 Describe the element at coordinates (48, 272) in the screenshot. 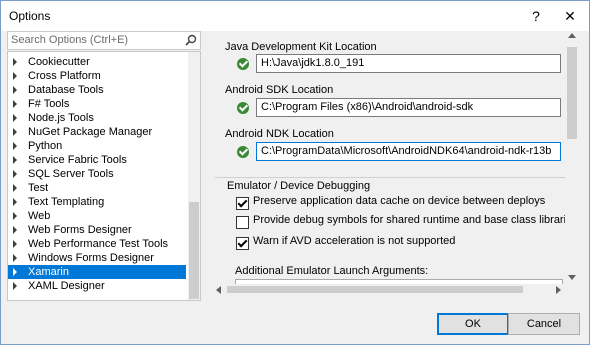

I see `tree-item-label: Xamarin` at that location.